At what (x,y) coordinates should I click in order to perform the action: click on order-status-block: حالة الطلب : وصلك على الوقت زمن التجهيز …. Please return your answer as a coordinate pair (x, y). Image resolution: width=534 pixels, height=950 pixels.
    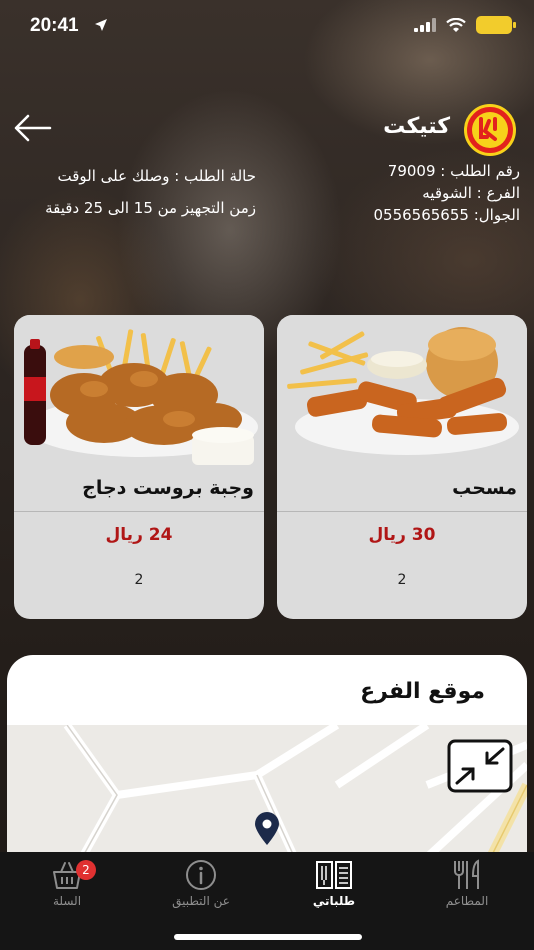
    Looking at the image, I should click on (131, 192).